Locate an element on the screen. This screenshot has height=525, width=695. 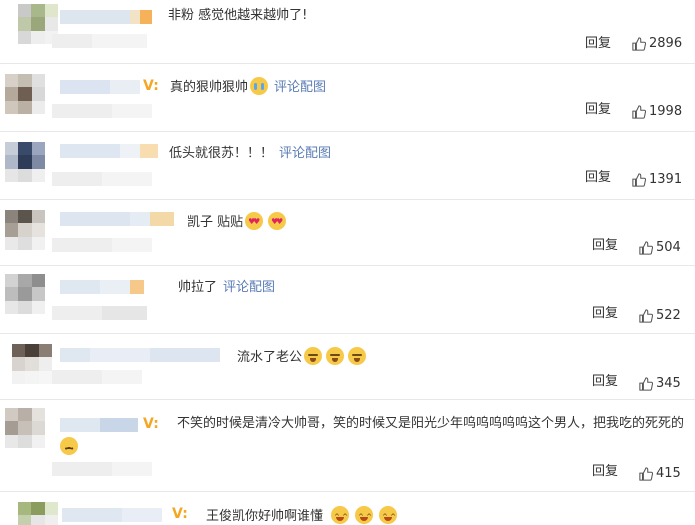
like-count: 504 is located at coordinates (668, 247).